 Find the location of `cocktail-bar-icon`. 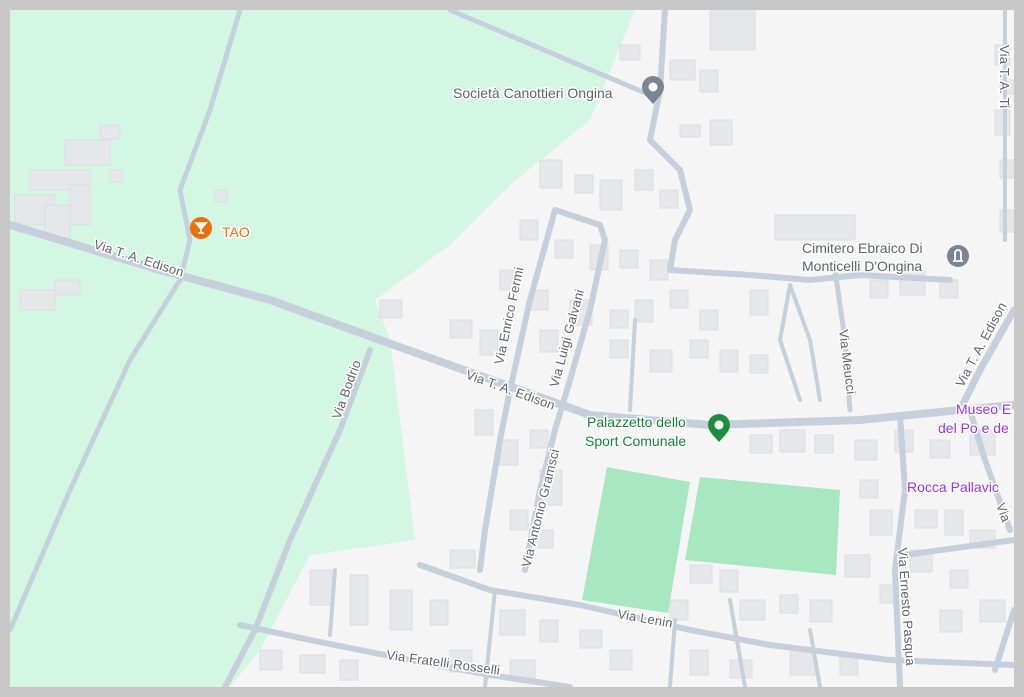

cocktail-bar-icon is located at coordinates (201, 228).